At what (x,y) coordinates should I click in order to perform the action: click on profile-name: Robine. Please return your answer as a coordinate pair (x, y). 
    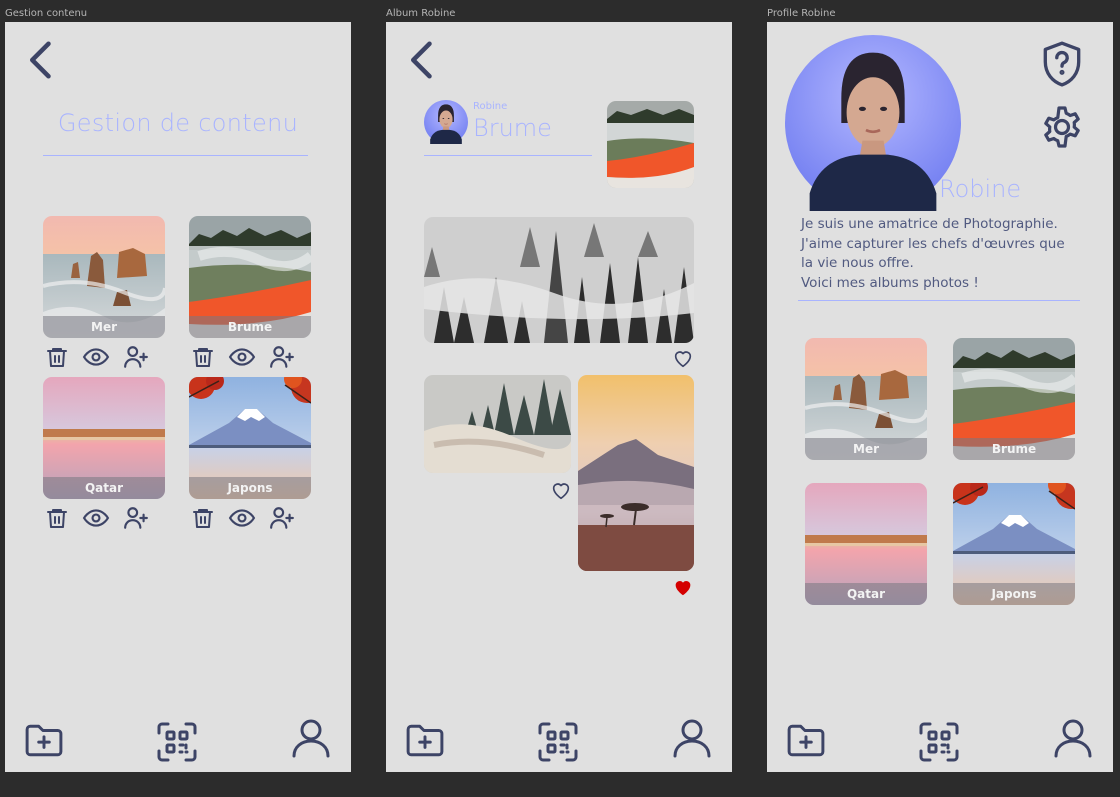
    Looking at the image, I should click on (980, 189).